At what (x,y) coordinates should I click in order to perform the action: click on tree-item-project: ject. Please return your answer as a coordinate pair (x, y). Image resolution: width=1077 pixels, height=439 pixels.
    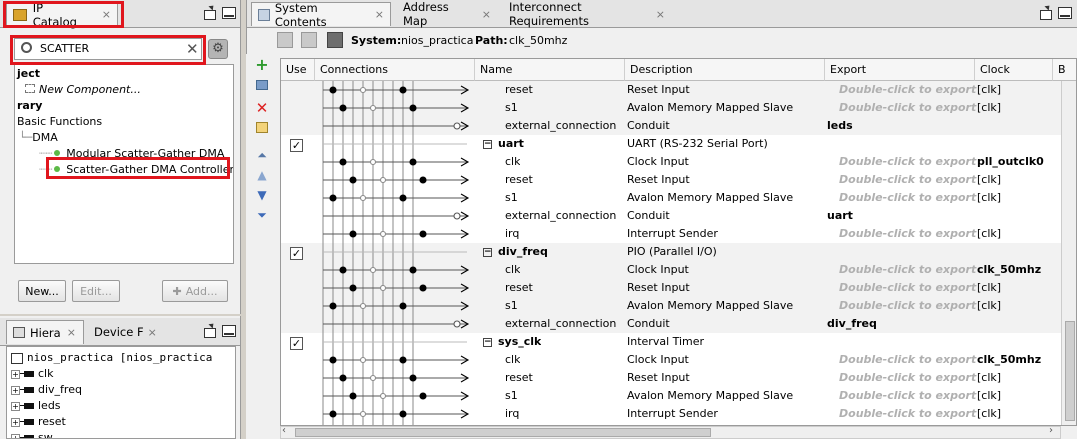
    Looking at the image, I should click on (28, 74).